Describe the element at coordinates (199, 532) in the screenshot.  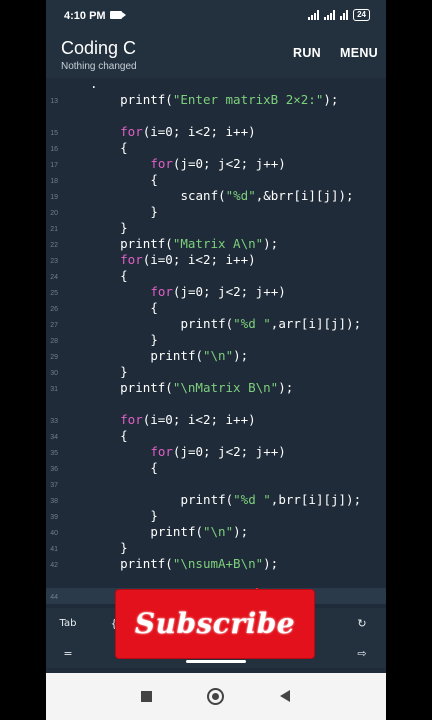
I see `code-text: printf("\n");` at that location.